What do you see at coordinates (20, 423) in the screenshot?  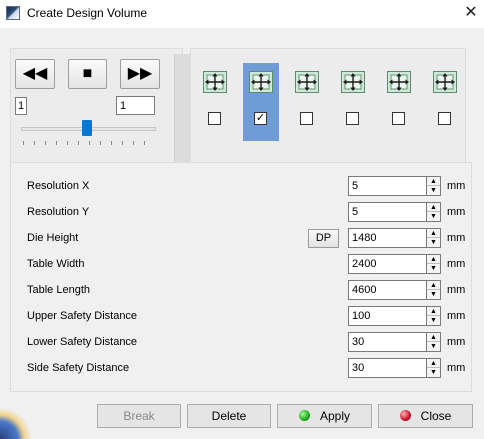 I see `corner-decoration` at bounding box center [20, 423].